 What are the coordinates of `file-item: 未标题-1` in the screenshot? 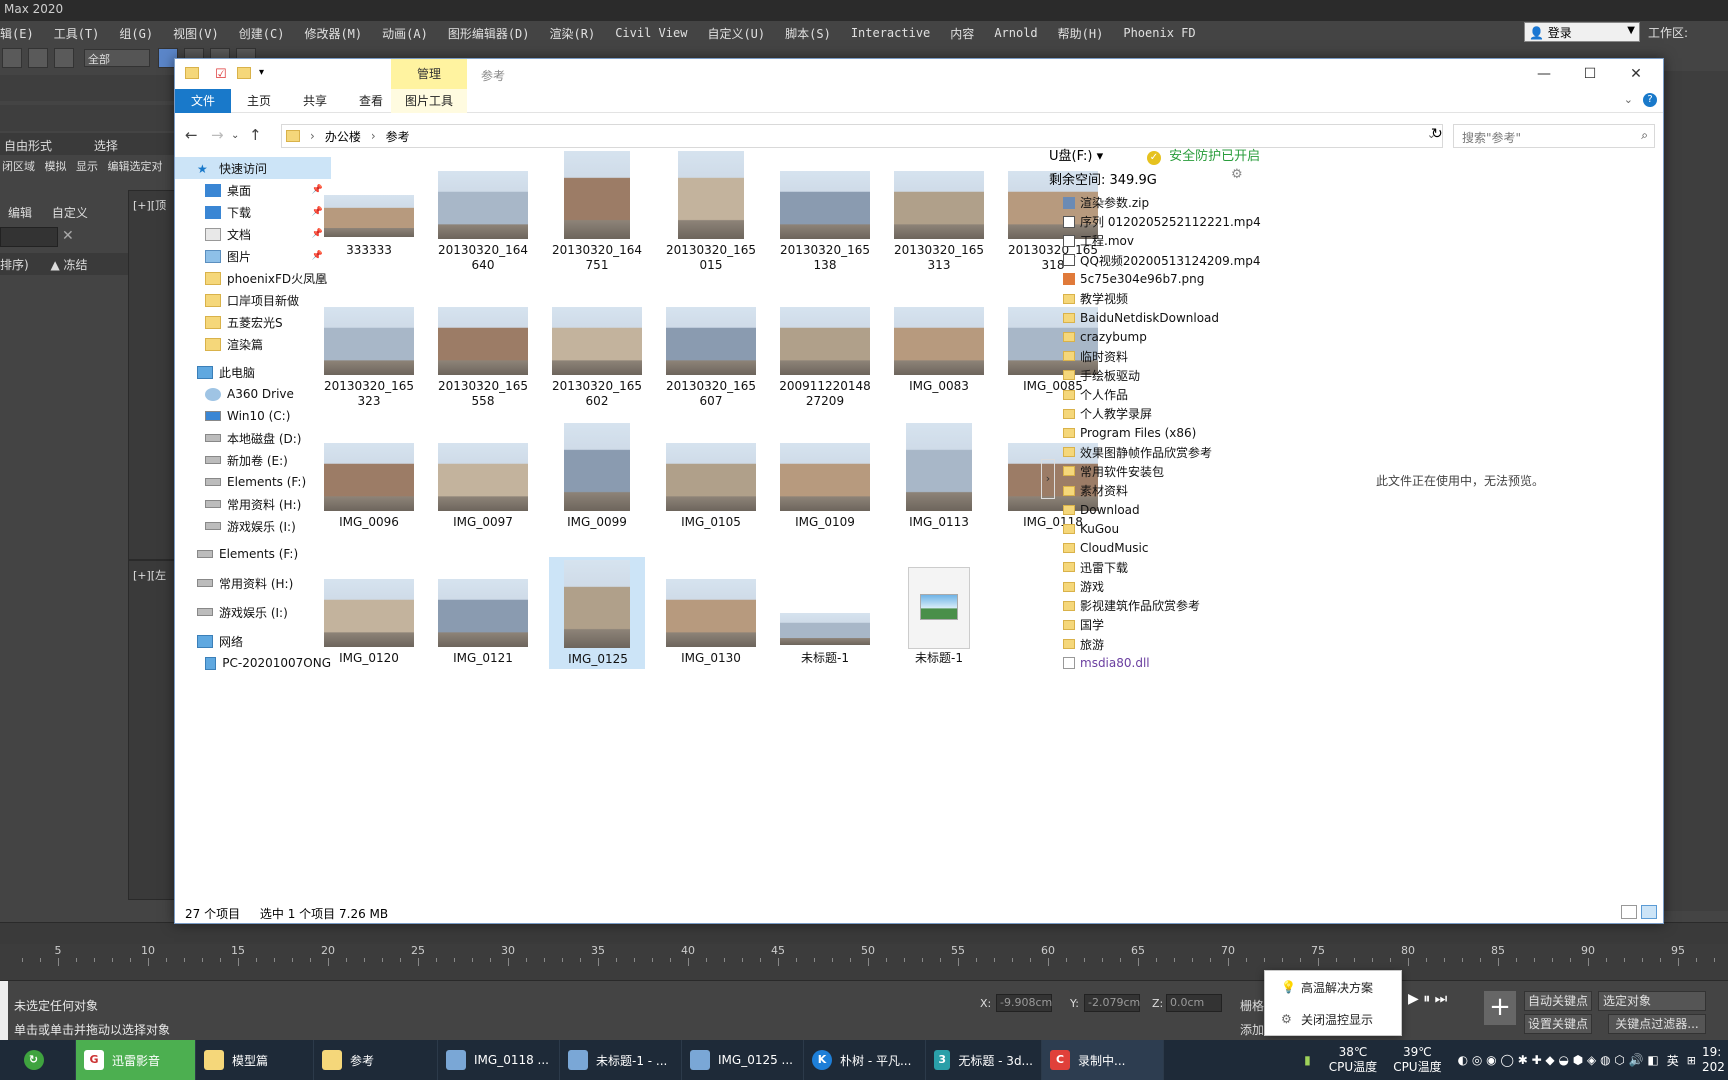 It's located at (939, 613).